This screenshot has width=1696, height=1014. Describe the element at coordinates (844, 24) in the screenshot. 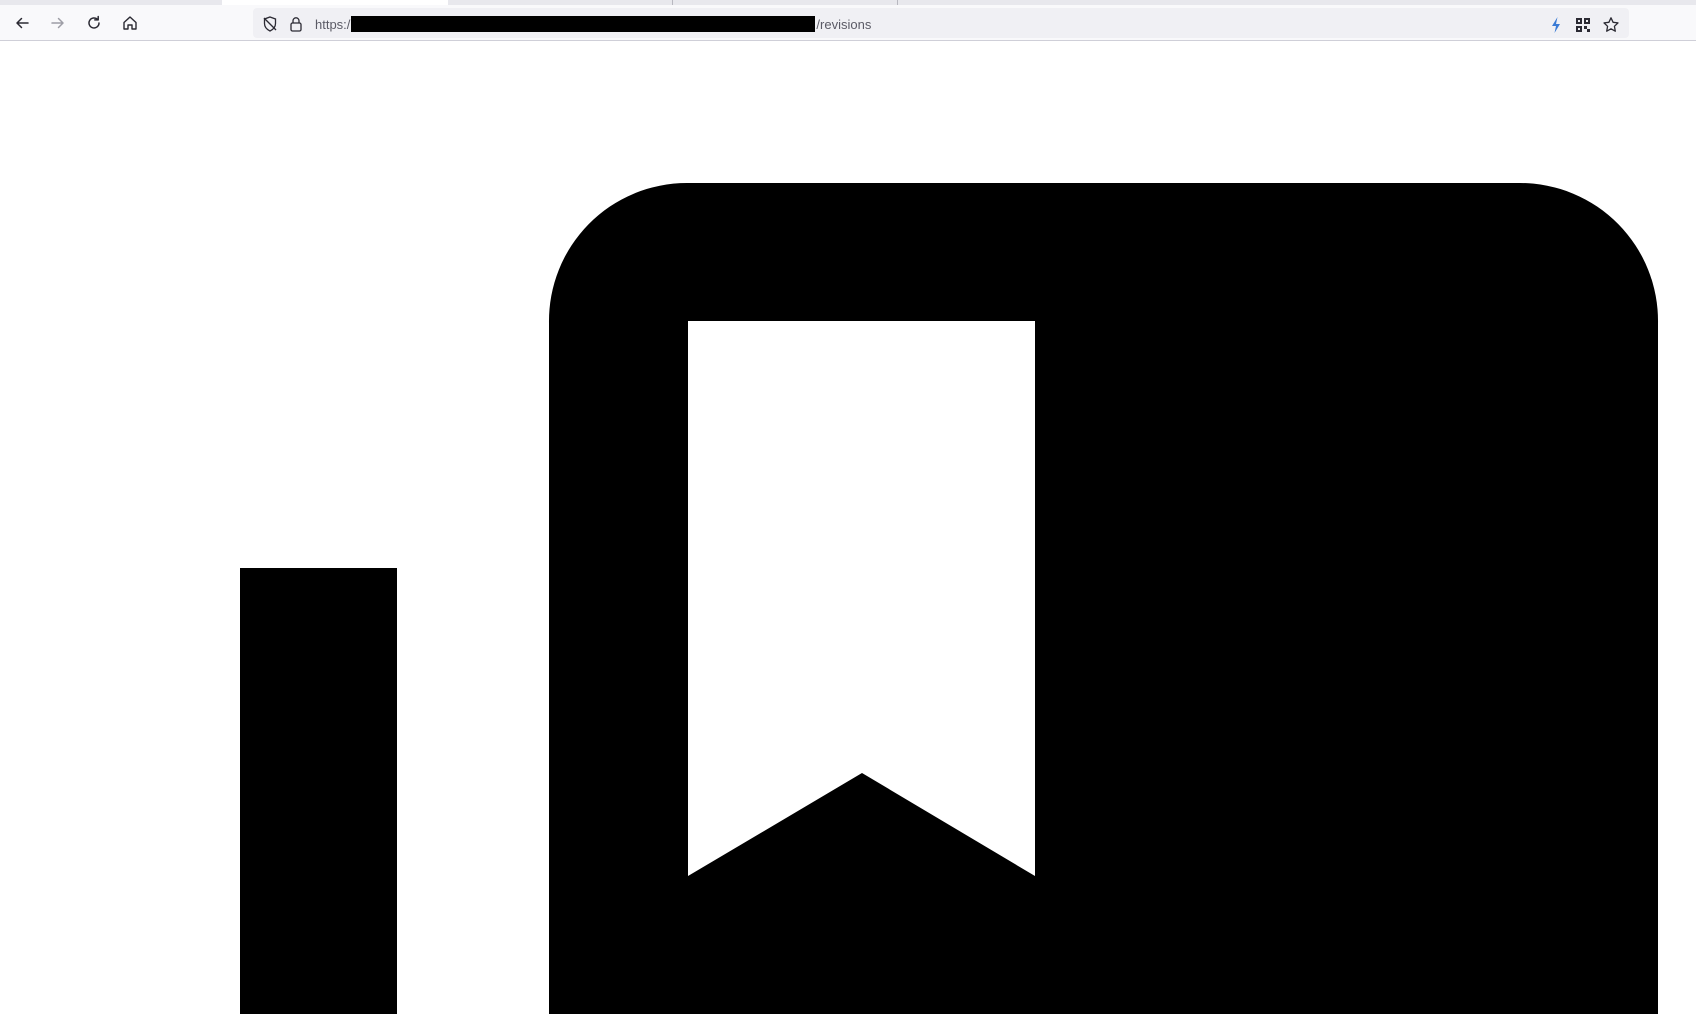

I see `url-suffix: /revisions` at that location.